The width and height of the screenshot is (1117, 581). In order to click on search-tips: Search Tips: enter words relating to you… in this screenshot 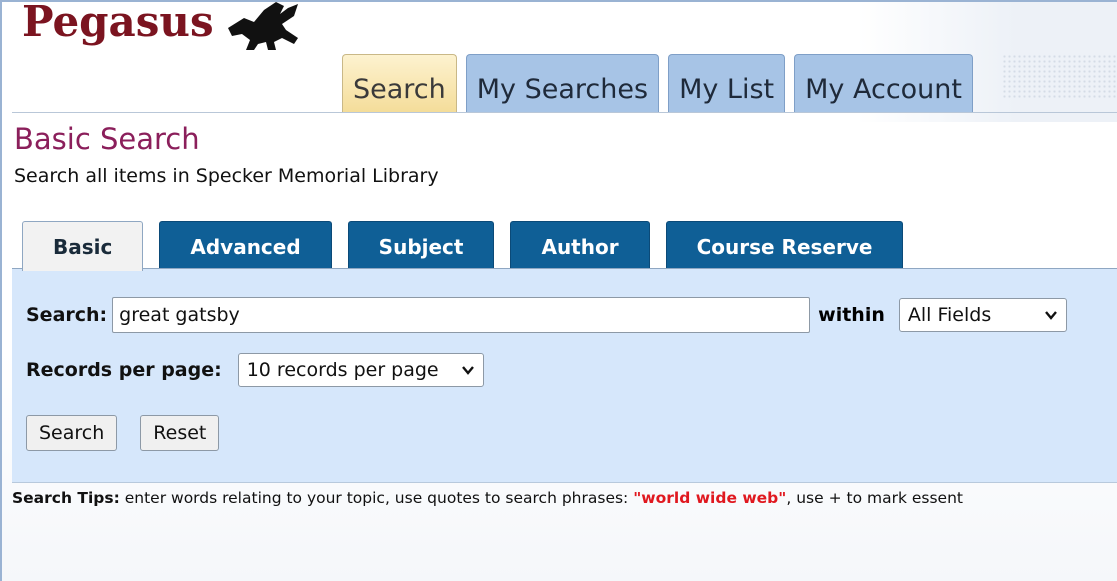, I will do `click(487, 498)`.